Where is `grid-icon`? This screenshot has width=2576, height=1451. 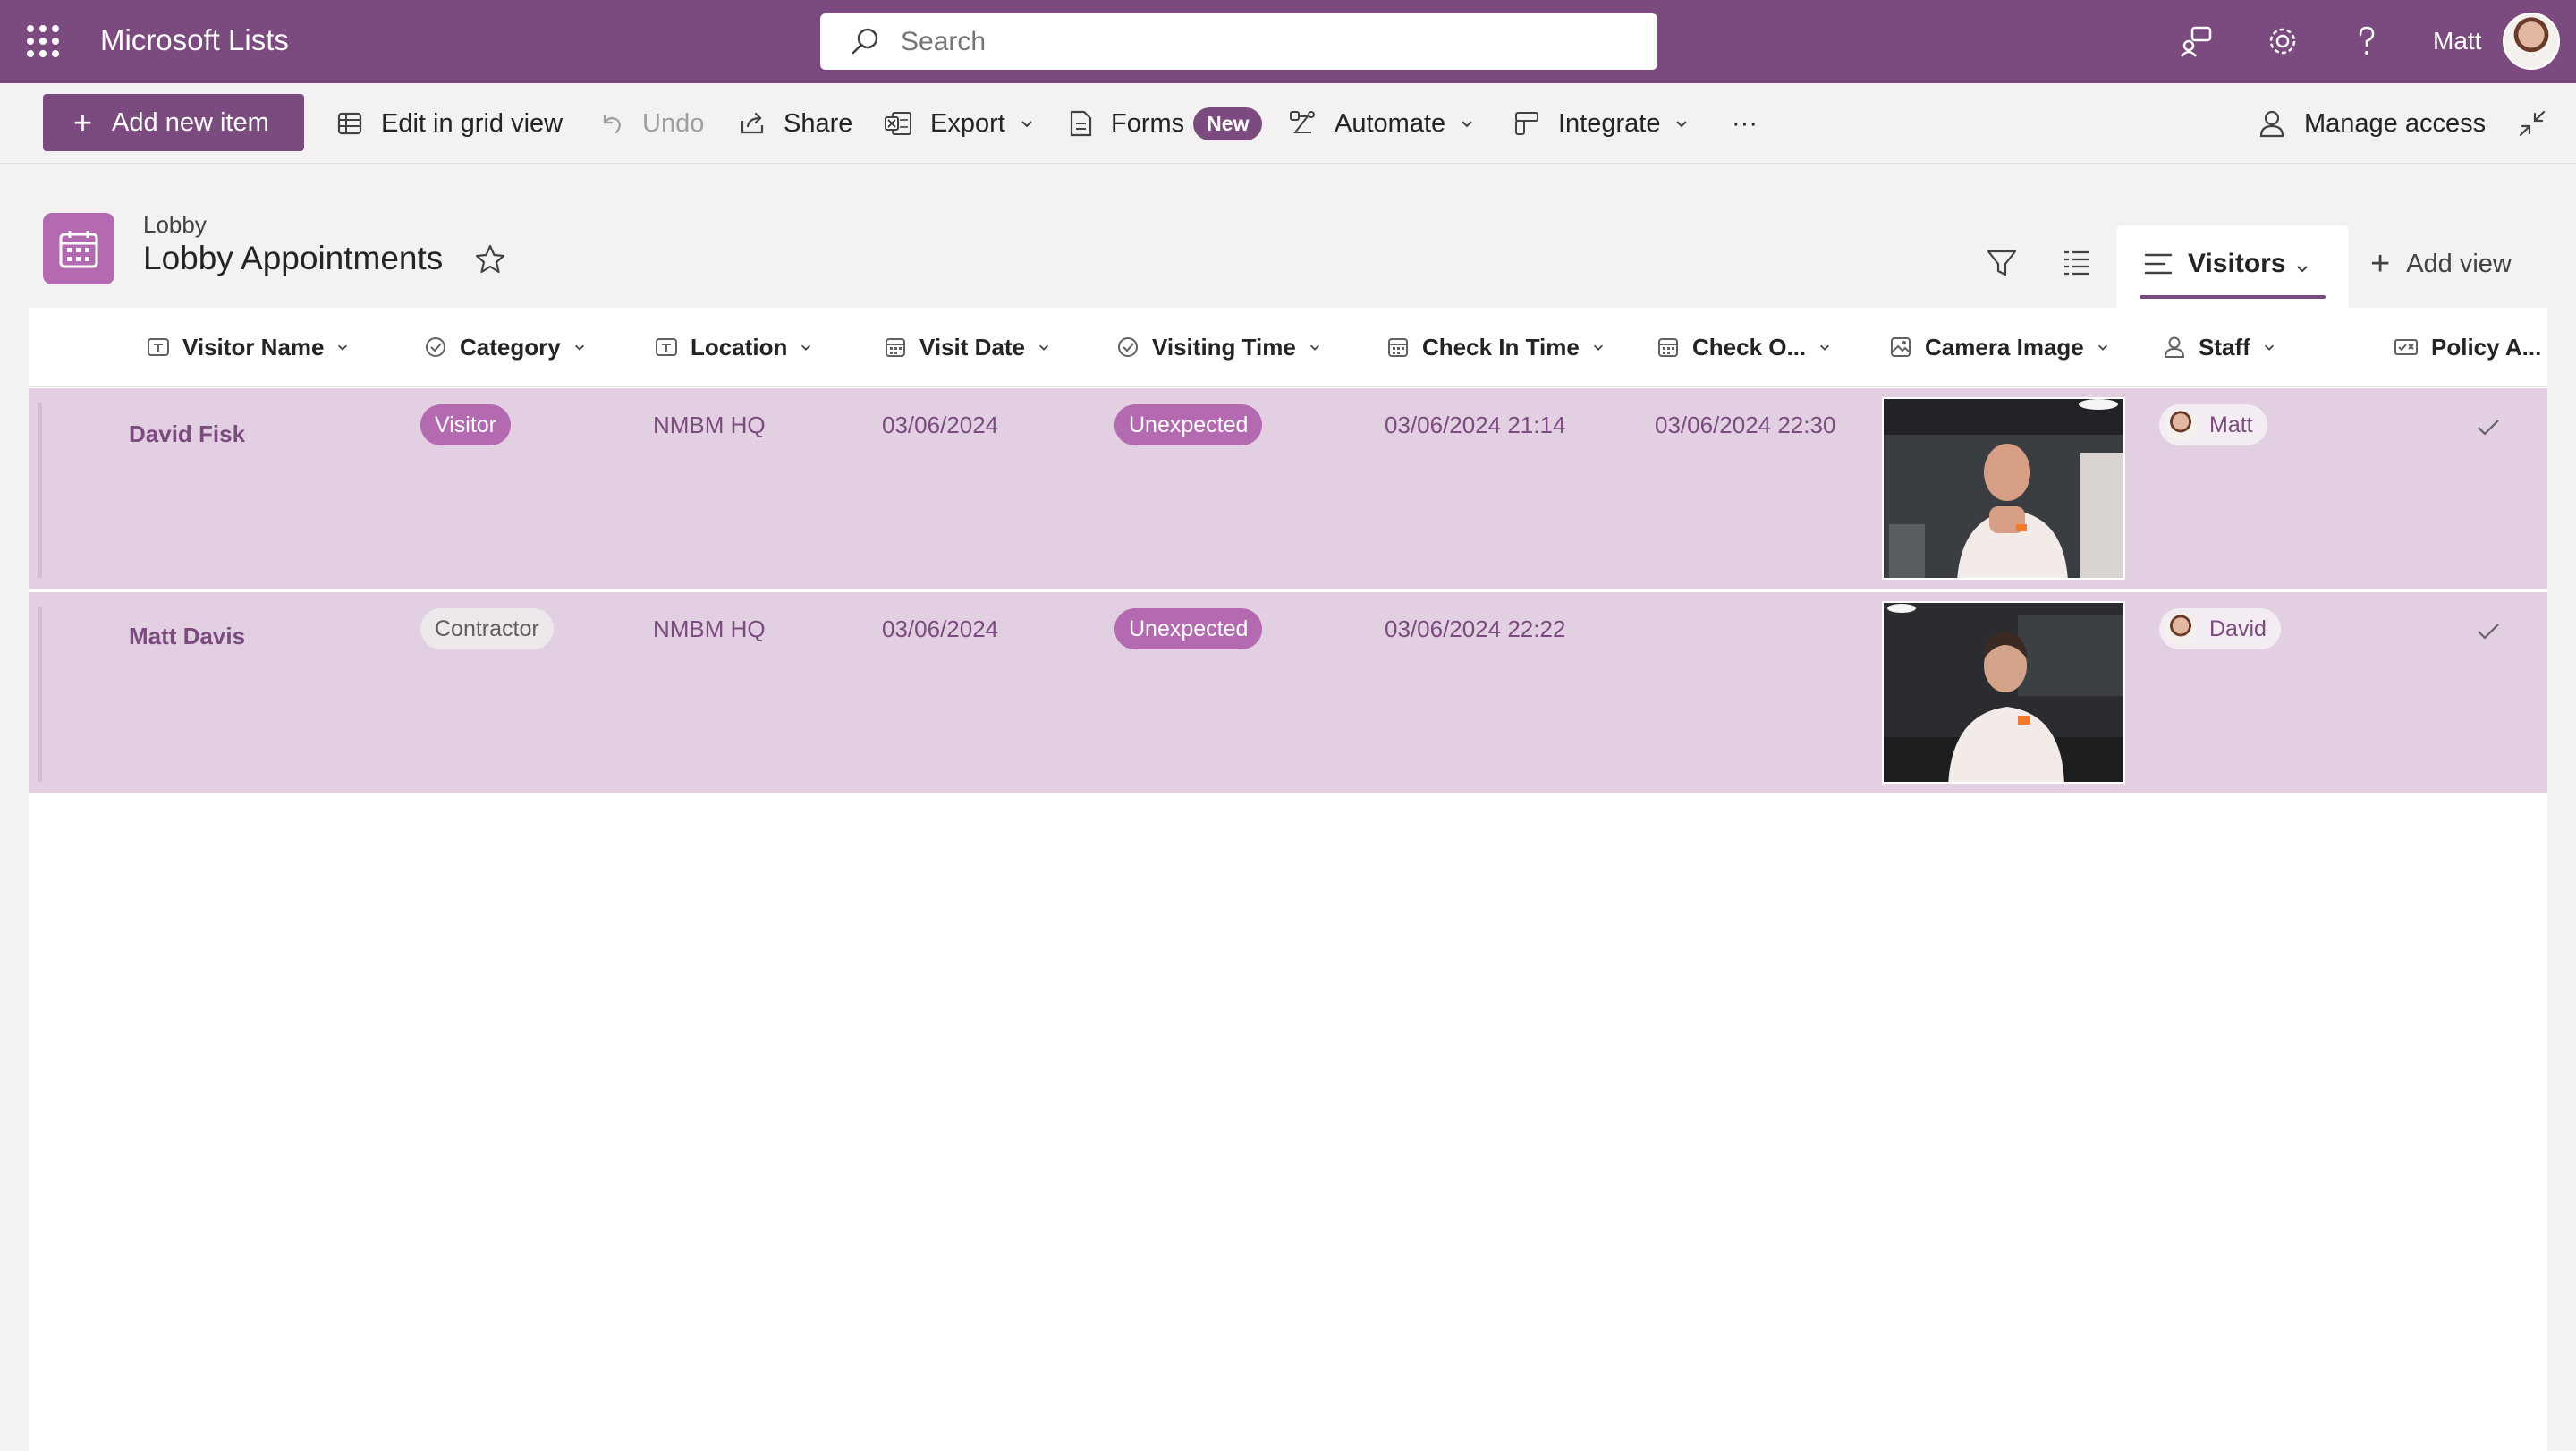 grid-icon is located at coordinates (349, 123).